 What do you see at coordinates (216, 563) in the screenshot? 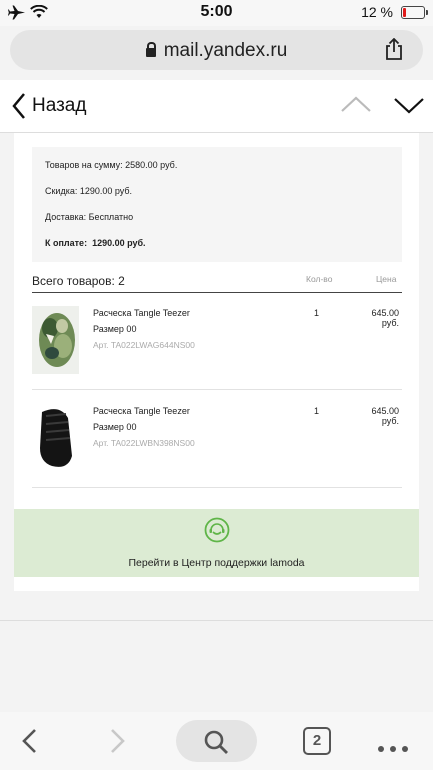
I see `support-label: Перейти в Центр поддержки lamoda` at bounding box center [216, 563].